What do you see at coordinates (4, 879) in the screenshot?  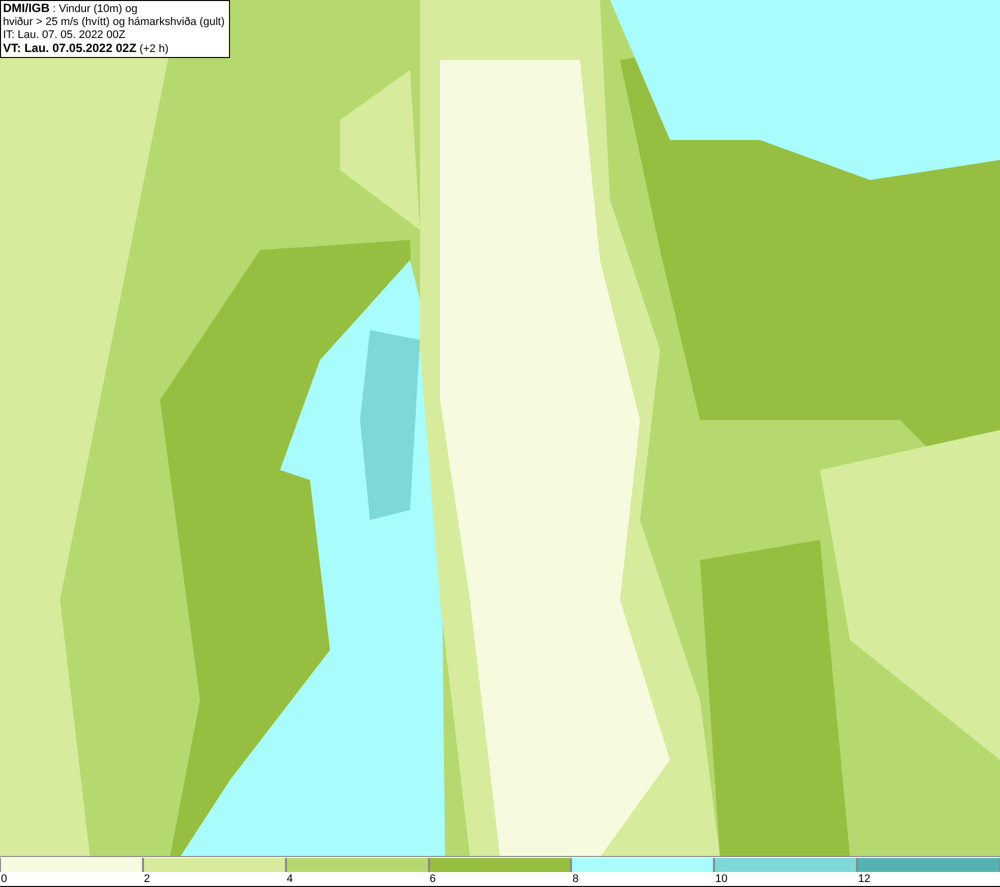 I see `legend-tick-label: 0` at bounding box center [4, 879].